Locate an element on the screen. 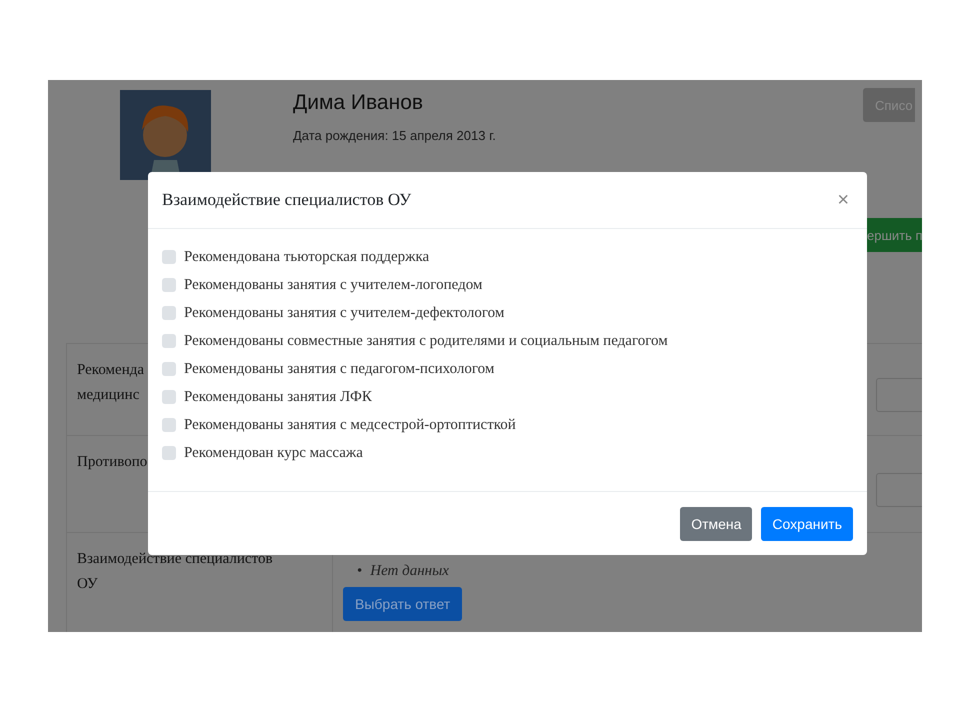 Image resolution: width=960 pixels, height=720 pixels. row-label: Рекоменда is located at coordinates (110, 370).